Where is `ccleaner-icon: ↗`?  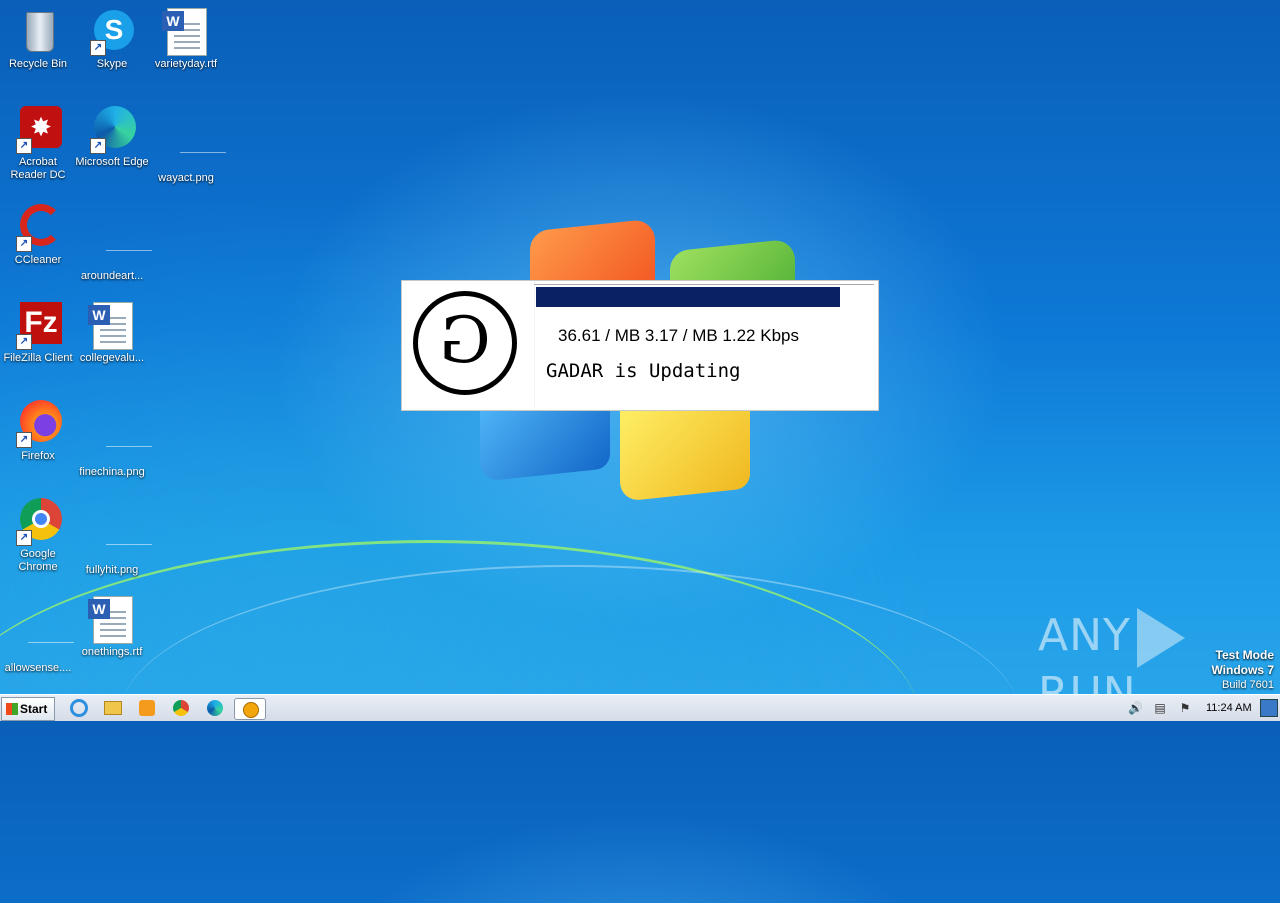
ccleaner-icon: ↗ is located at coordinates (38, 228).